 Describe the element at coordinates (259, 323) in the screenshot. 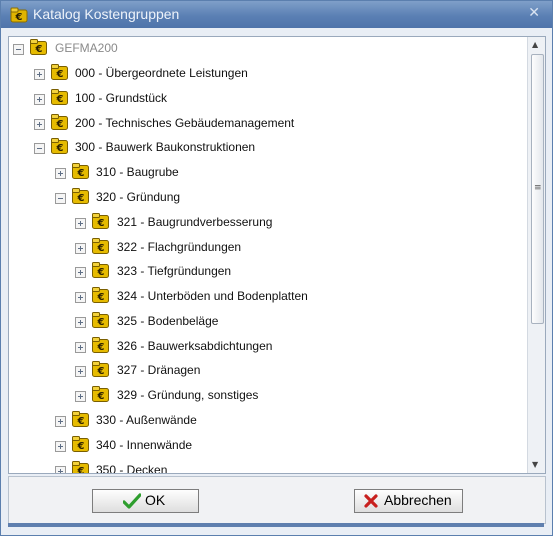

I see `tree-node-325: € 325 - Bodenbeläge` at that location.